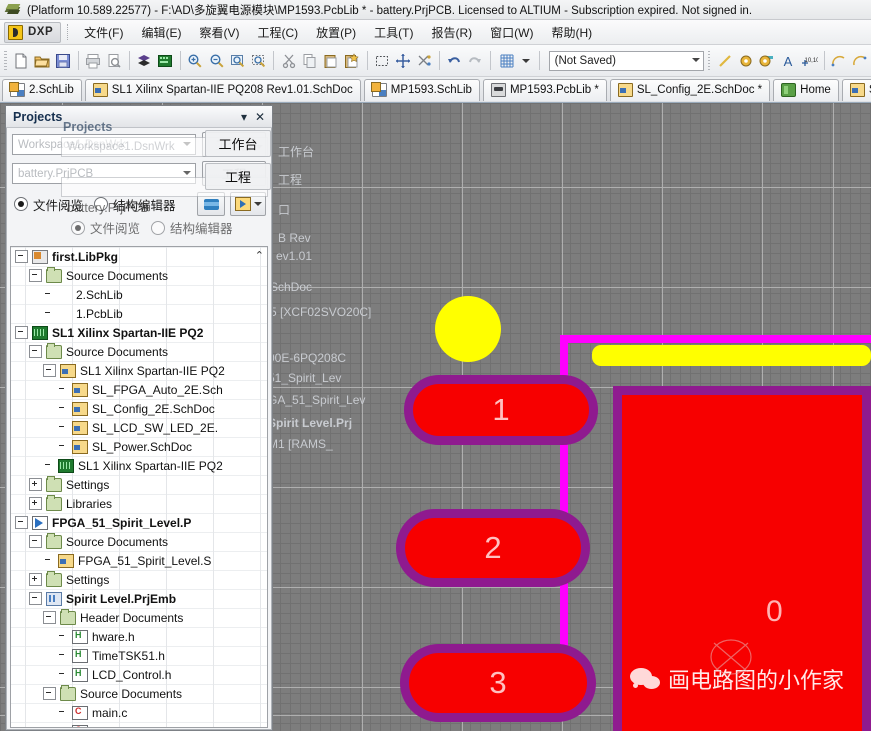 The width and height of the screenshot is (871, 731). I want to click on layer-combo: (Not Saved), so click(626, 60).